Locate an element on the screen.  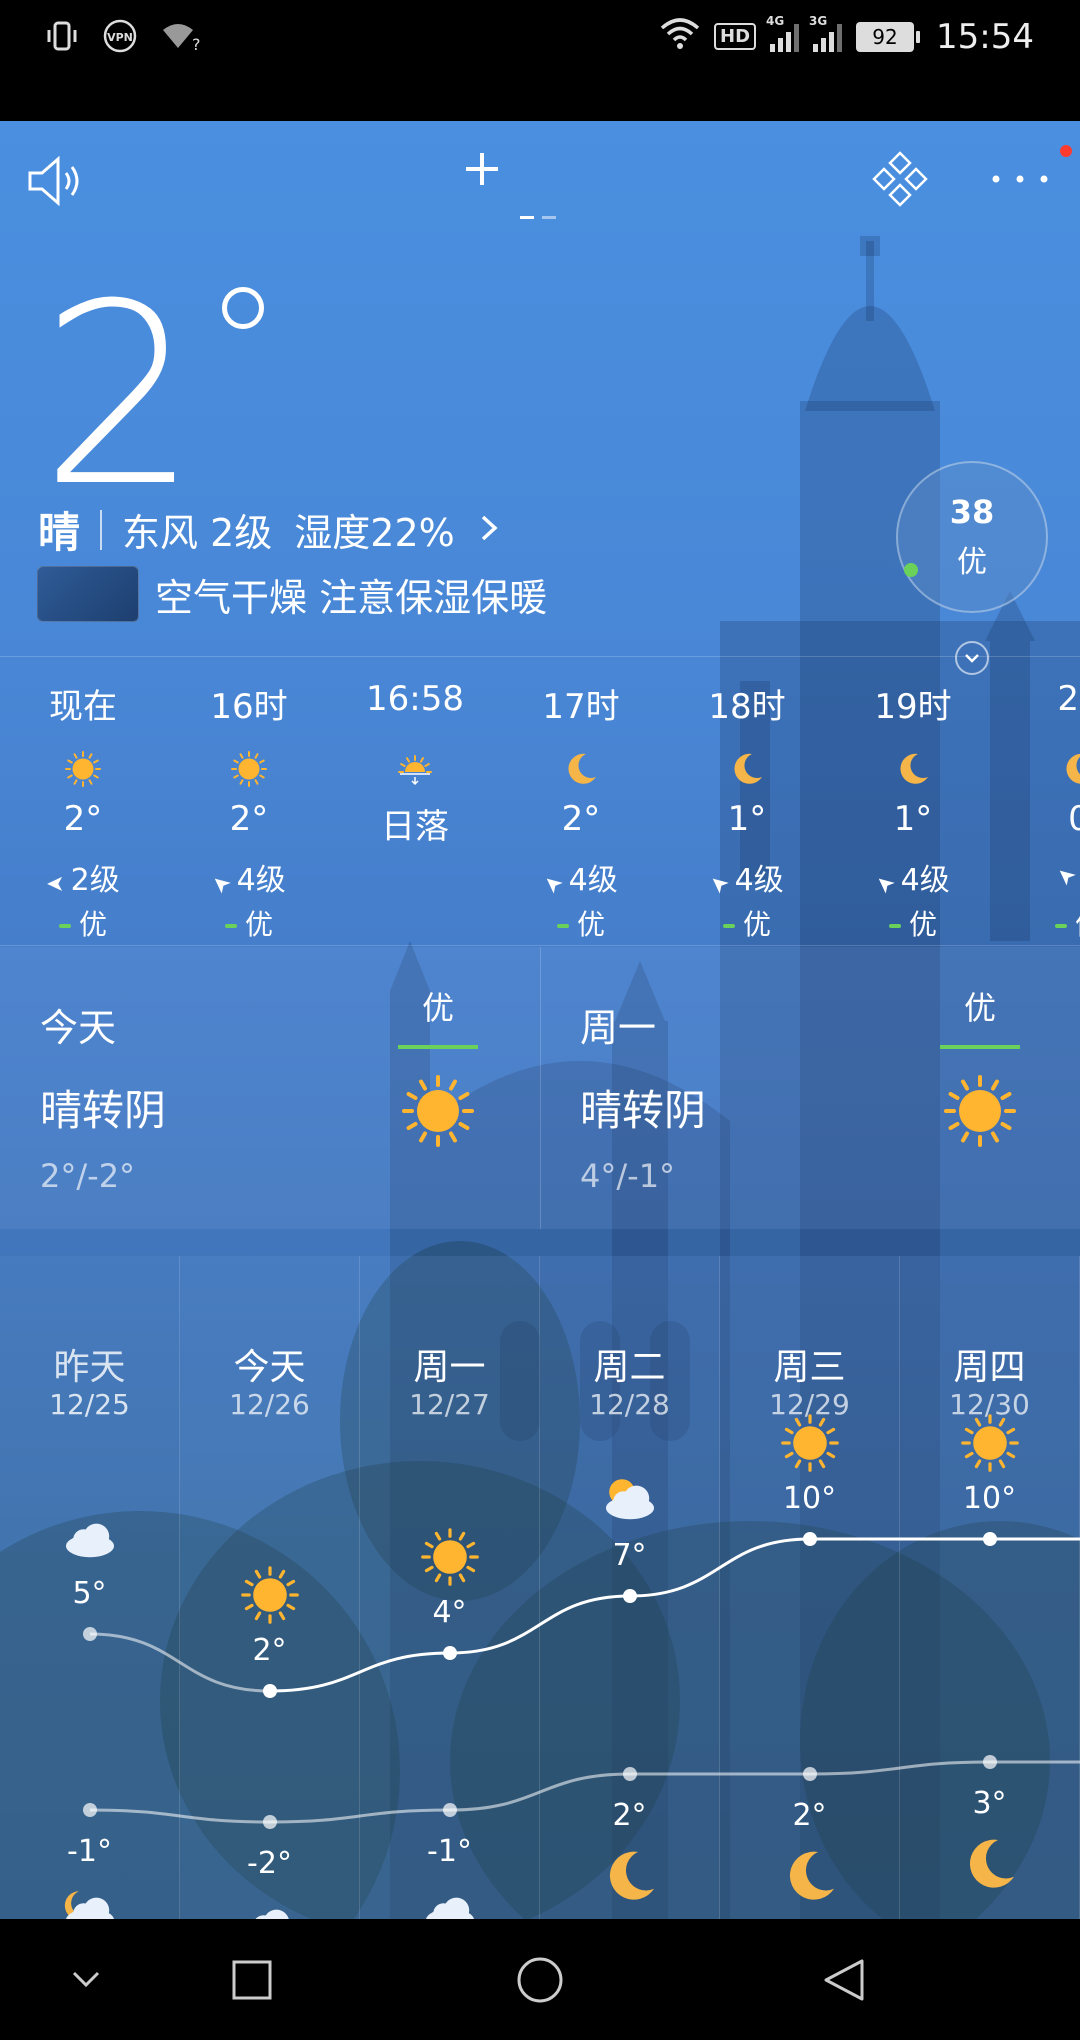
today-range: 2°/-2° is located at coordinates (88, 1176).